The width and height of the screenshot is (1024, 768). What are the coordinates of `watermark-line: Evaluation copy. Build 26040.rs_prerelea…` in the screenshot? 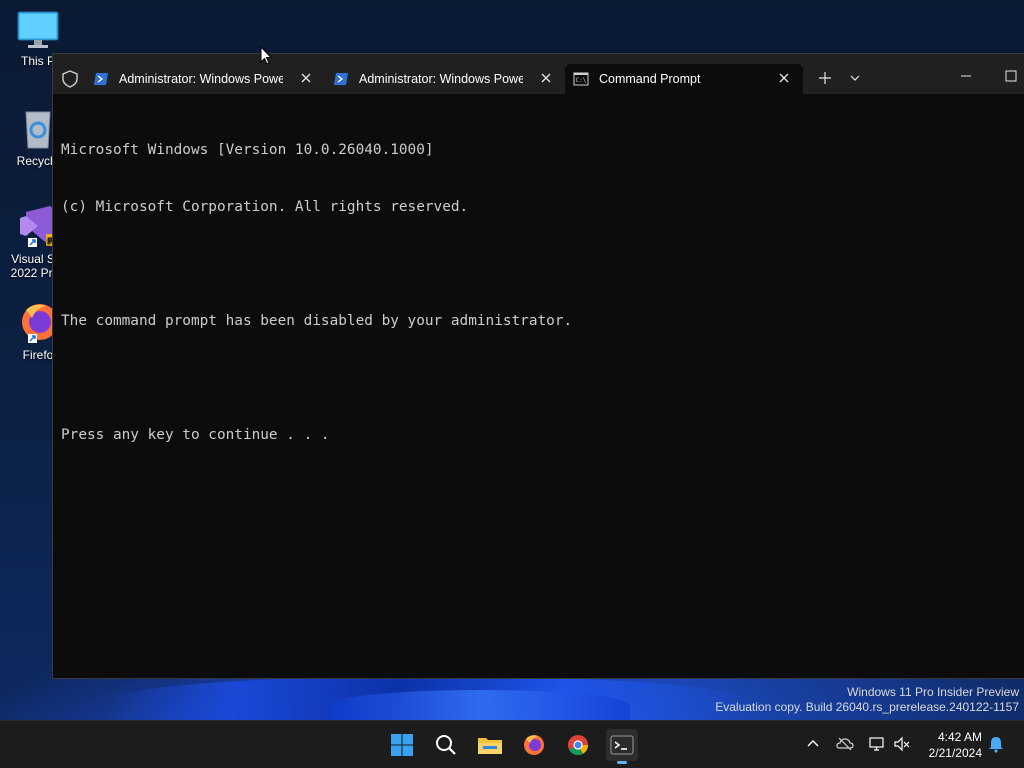 It's located at (867, 707).